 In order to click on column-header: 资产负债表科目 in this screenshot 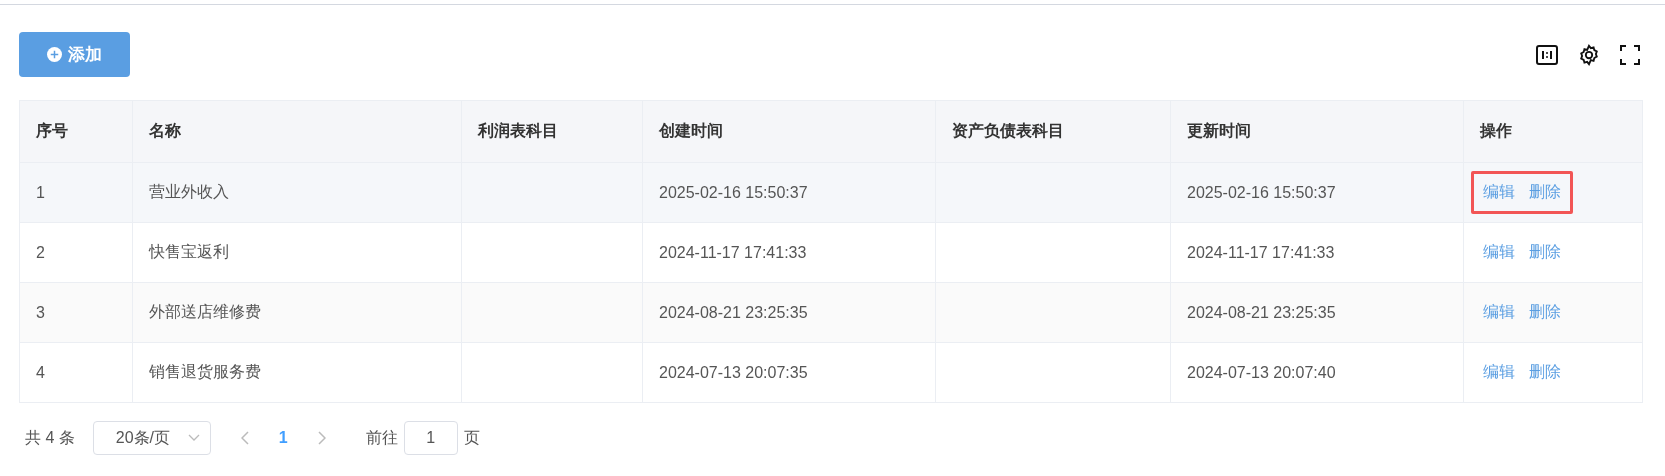, I will do `click(1053, 131)`.